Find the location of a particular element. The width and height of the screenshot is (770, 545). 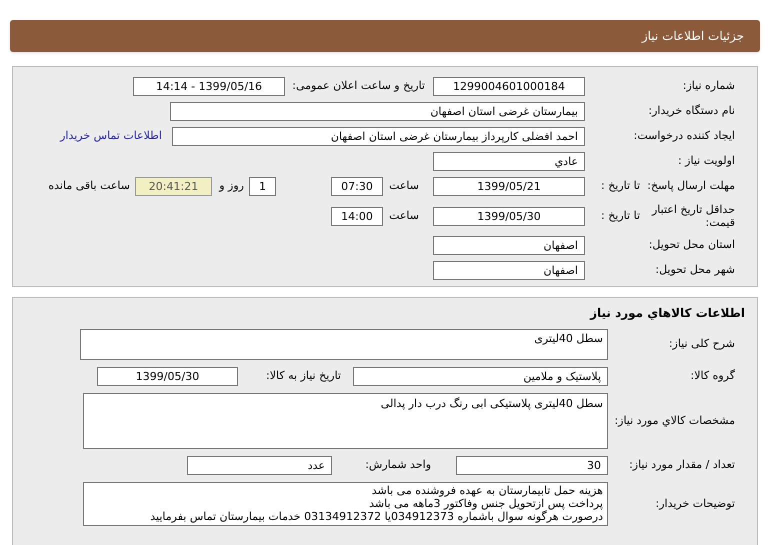

field-label: شماره نیاز: is located at coordinates (708, 86).